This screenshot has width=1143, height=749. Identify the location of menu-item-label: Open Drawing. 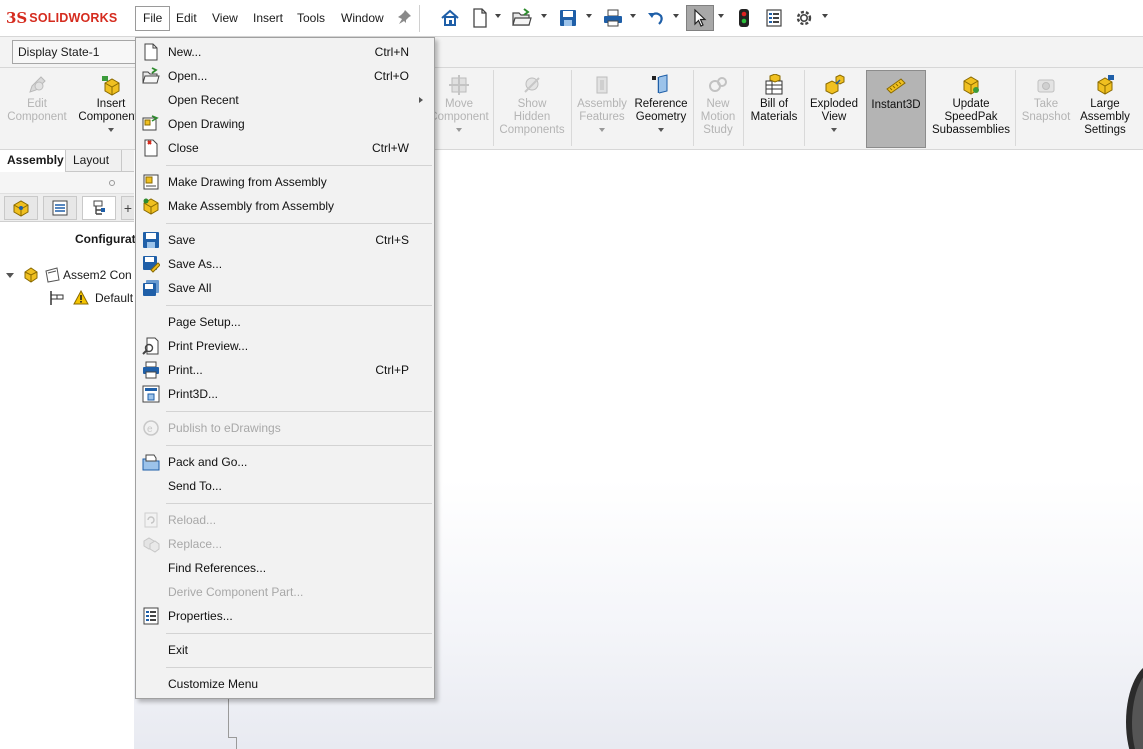
(206, 124).